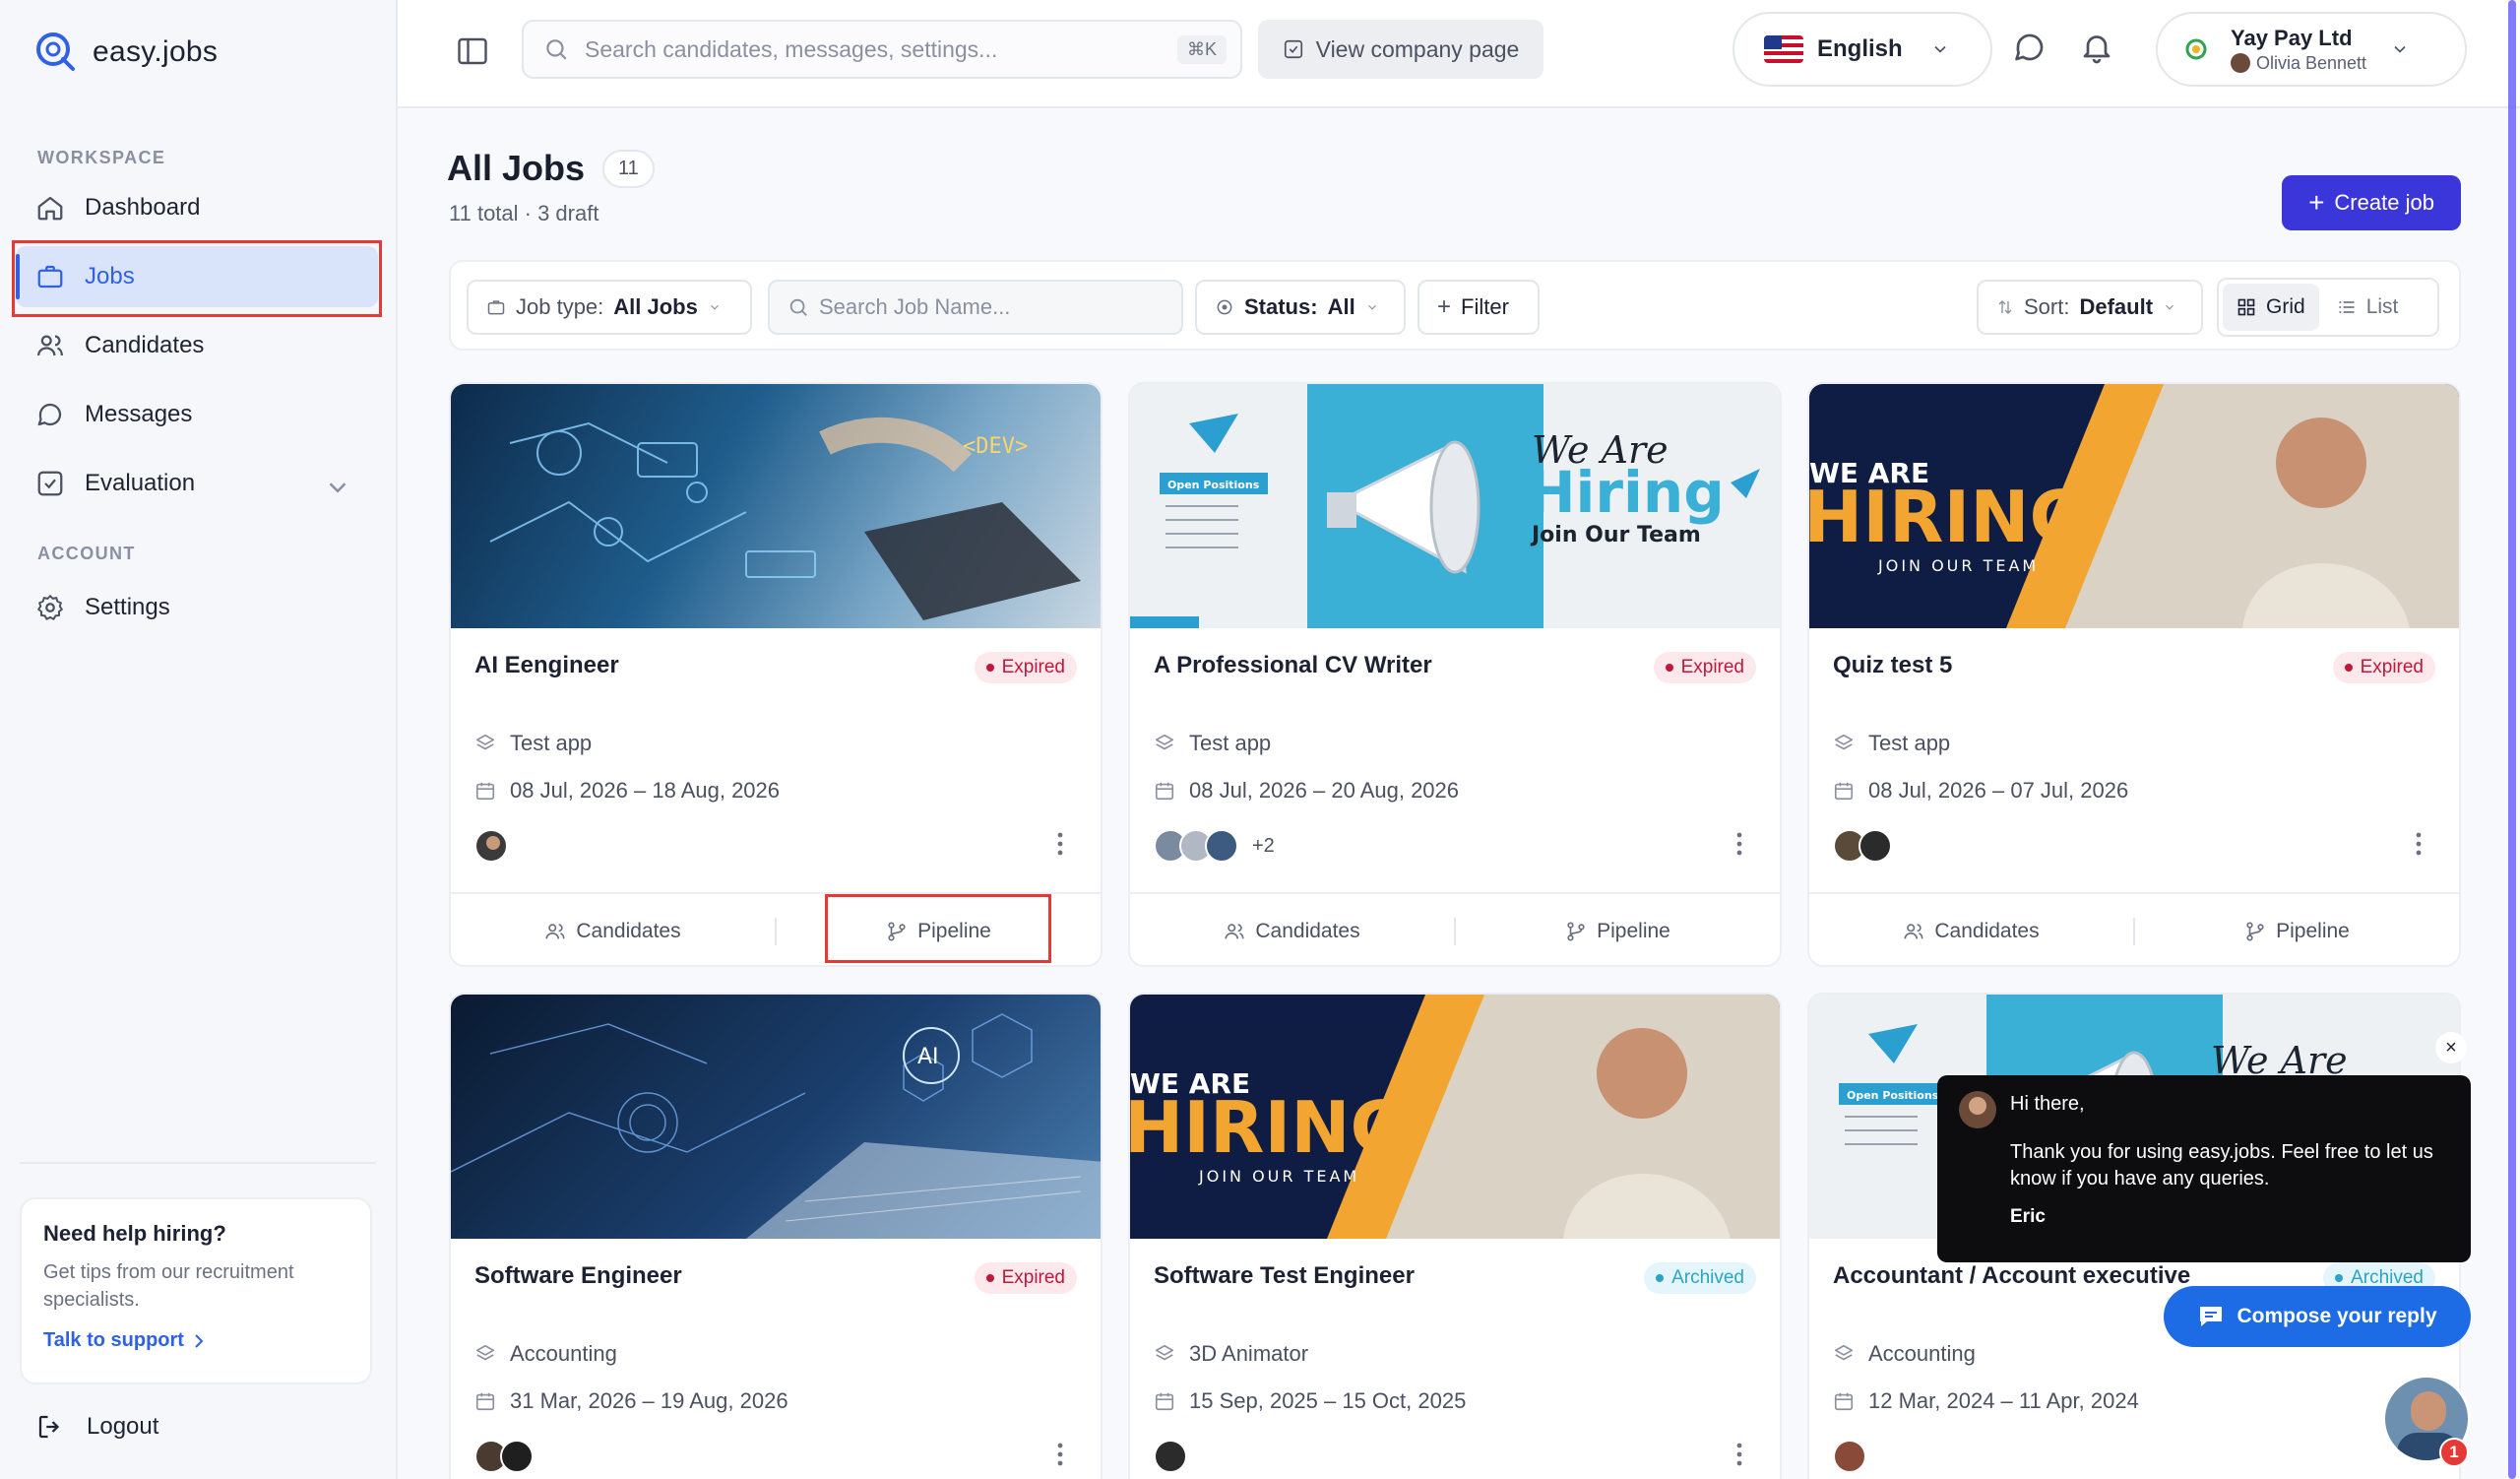 The image size is (2520, 1479). I want to click on plus-icon: +, so click(2316, 202).